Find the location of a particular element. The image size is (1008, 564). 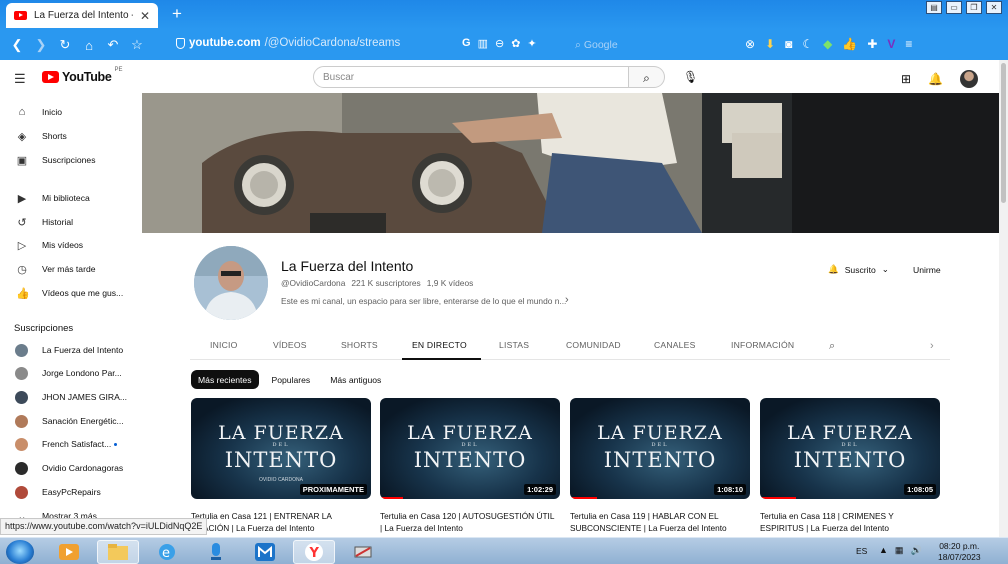

sidebar-item-biblioteca: ▶ Mi biblioteca is located at coordinates (70, 198).